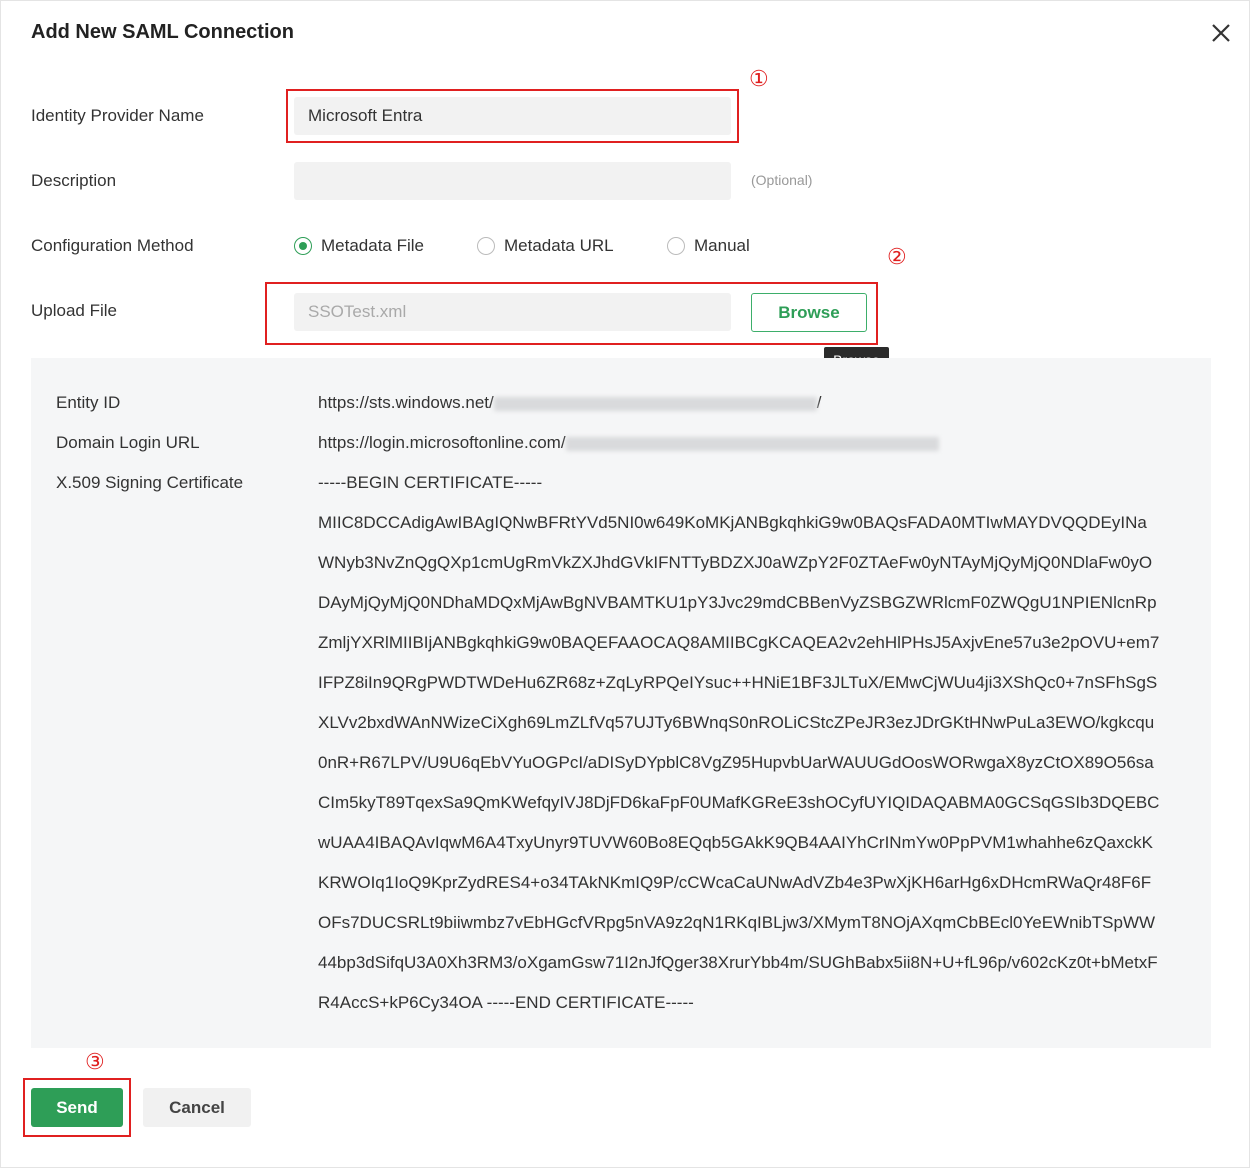 The height and width of the screenshot is (1168, 1250). Describe the element at coordinates (112, 245) in the screenshot. I see `config-method-label: Configuration Method` at that location.